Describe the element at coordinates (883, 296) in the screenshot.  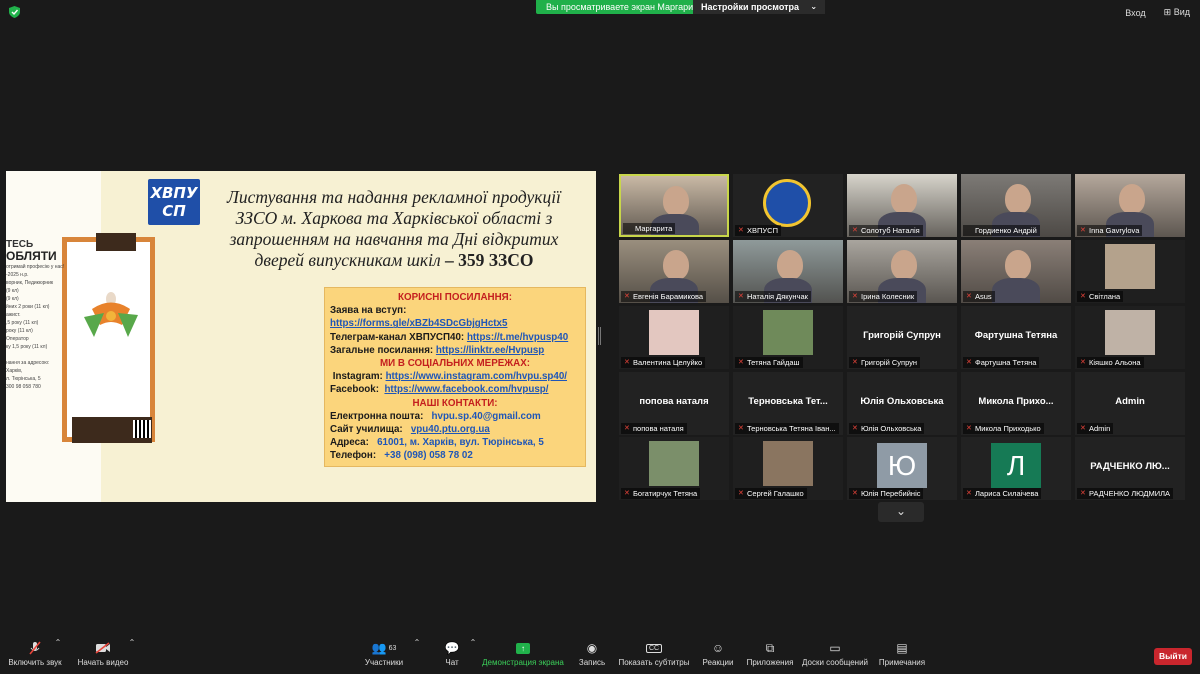
I see `participant-name-label: ✕ Ірина Колесник` at that location.